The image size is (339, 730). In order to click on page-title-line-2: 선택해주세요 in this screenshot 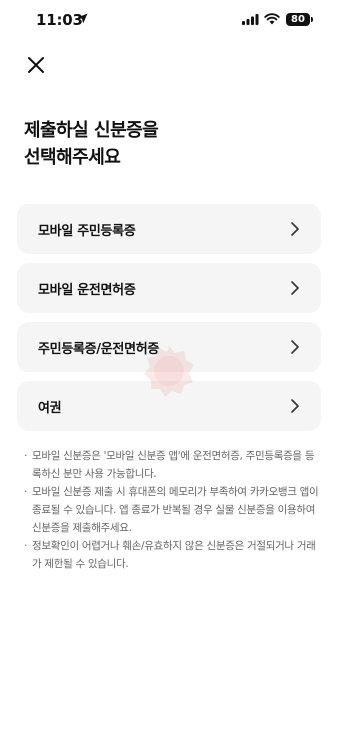, I will do `click(72, 157)`.